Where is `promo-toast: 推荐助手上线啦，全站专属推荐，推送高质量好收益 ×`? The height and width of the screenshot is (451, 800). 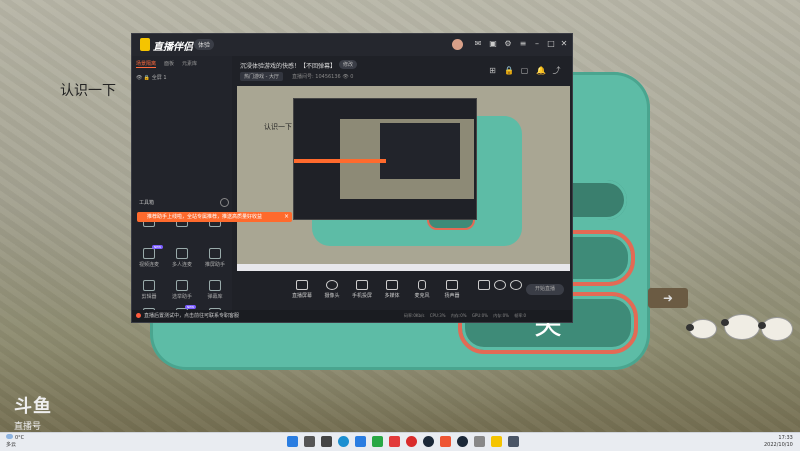 promo-toast: 推荐助手上线啦，全站专属推荐，推送高质量好收益 × is located at coordinates (214, 217).